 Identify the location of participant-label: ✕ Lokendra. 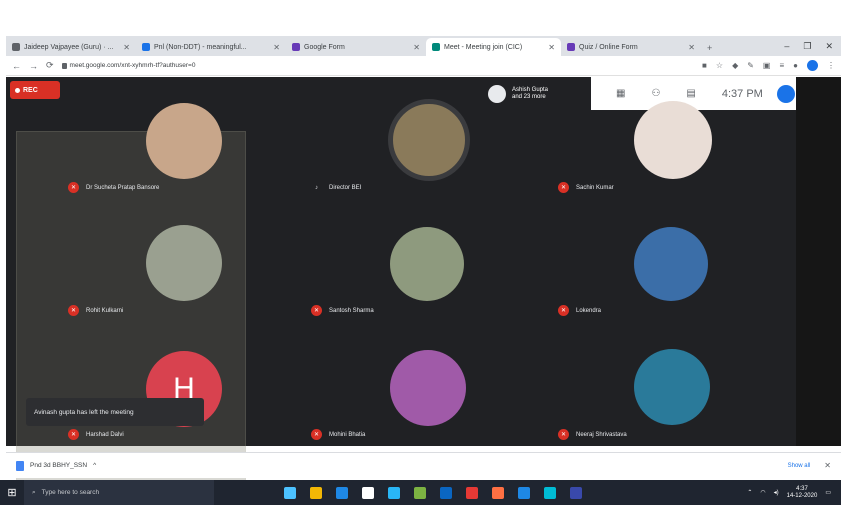
(579, 310).